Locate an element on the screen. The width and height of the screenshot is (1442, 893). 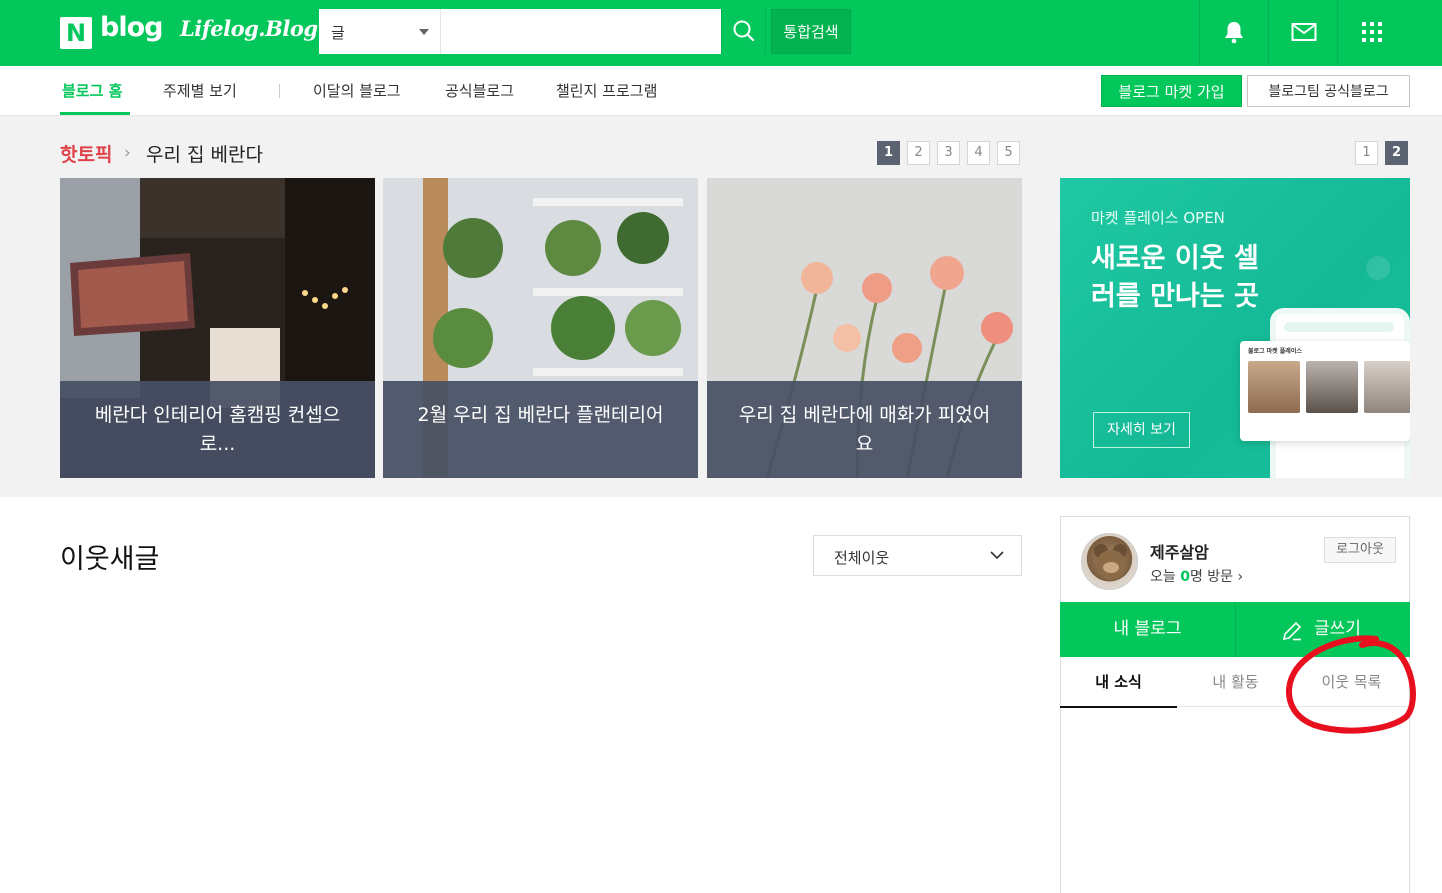
visitor-count: 오늘 0명 방문 › is located at coordinates (1196, 576).